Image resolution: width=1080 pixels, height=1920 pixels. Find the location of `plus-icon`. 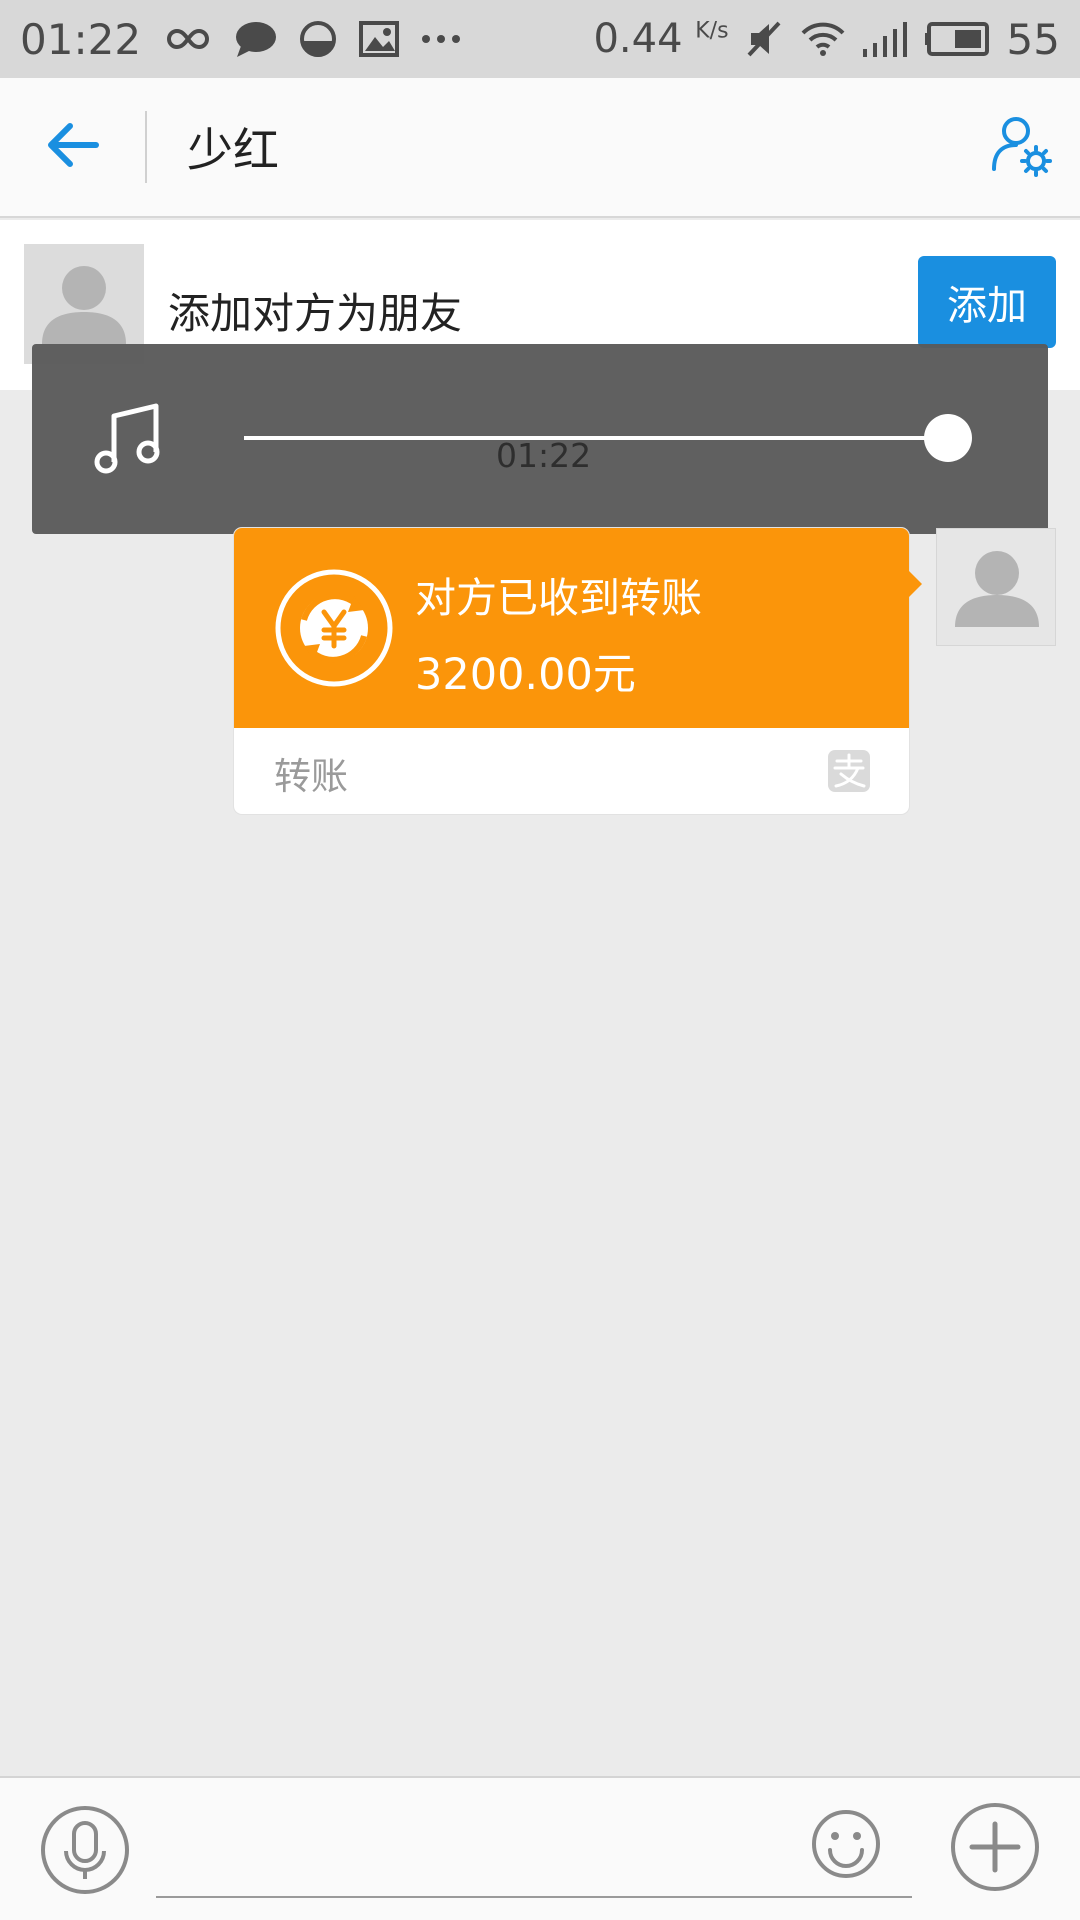

plus-icon is located at coordinates (995, 1847).